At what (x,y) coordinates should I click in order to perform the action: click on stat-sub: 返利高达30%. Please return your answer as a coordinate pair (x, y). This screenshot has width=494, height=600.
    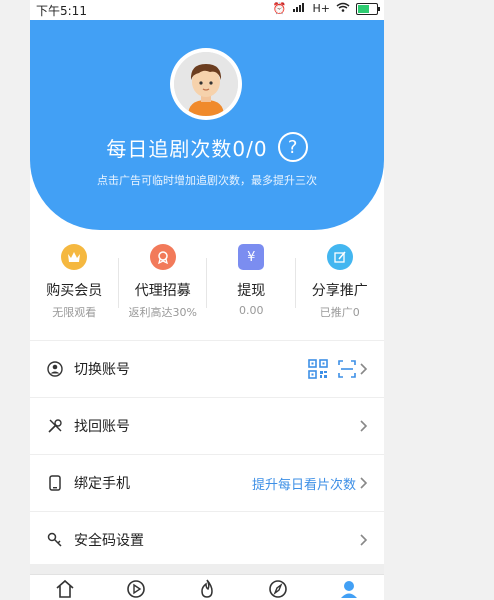
    Looking at the image, I should click on (162, 312).